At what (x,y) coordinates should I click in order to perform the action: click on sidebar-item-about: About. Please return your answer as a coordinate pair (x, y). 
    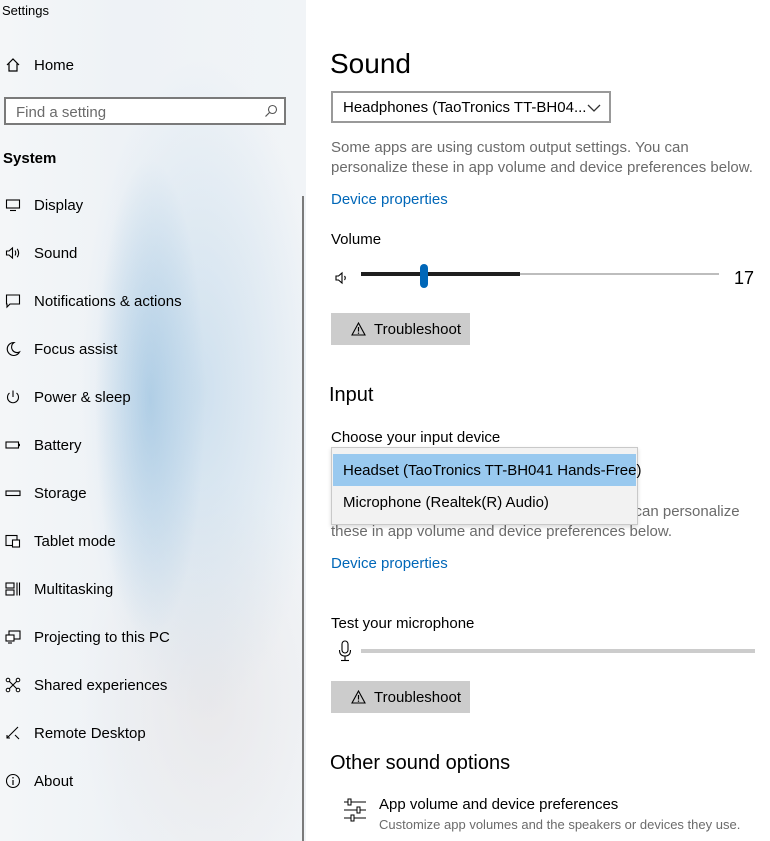
    Looking at the image, I should click on (150, 781).